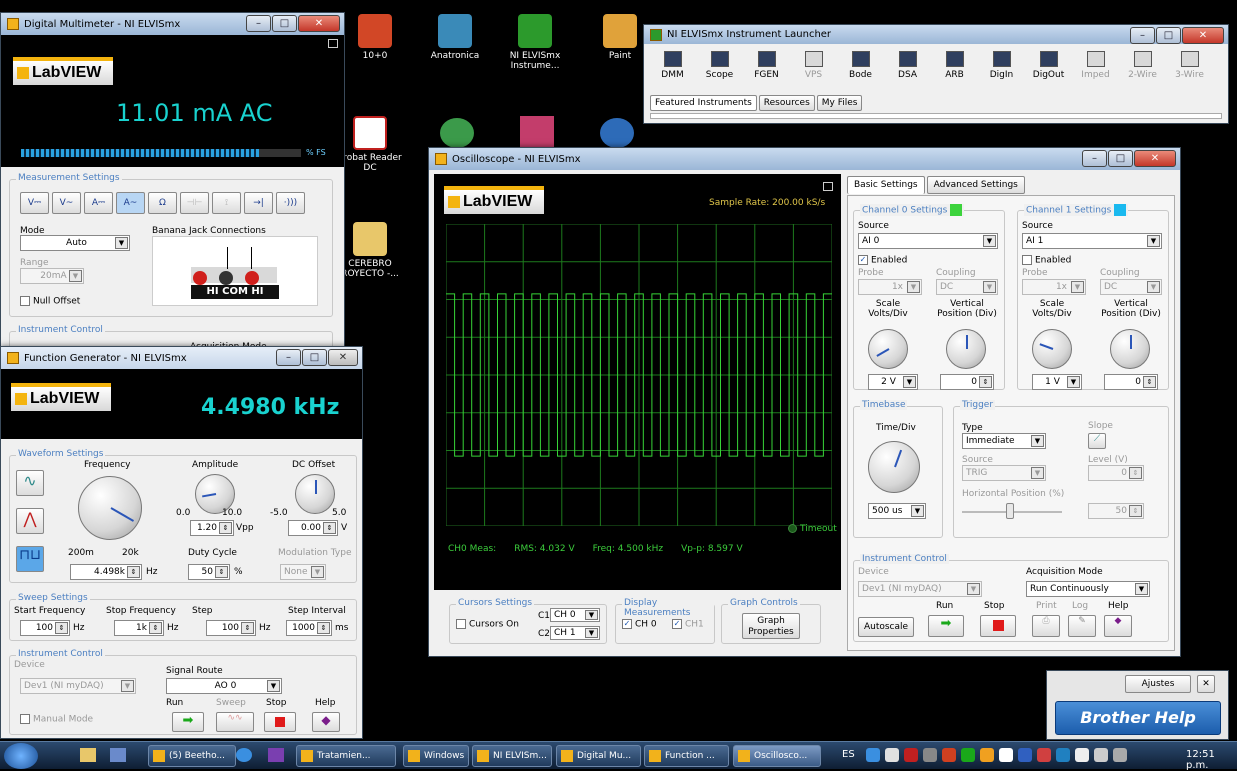 This screenshot has height=771, width=1237. What do you see at coordinates (1046, 260) in the screenshot?
I see `ch1-enabled-checkbox: Enabled` at bounding box center [1046, 260].